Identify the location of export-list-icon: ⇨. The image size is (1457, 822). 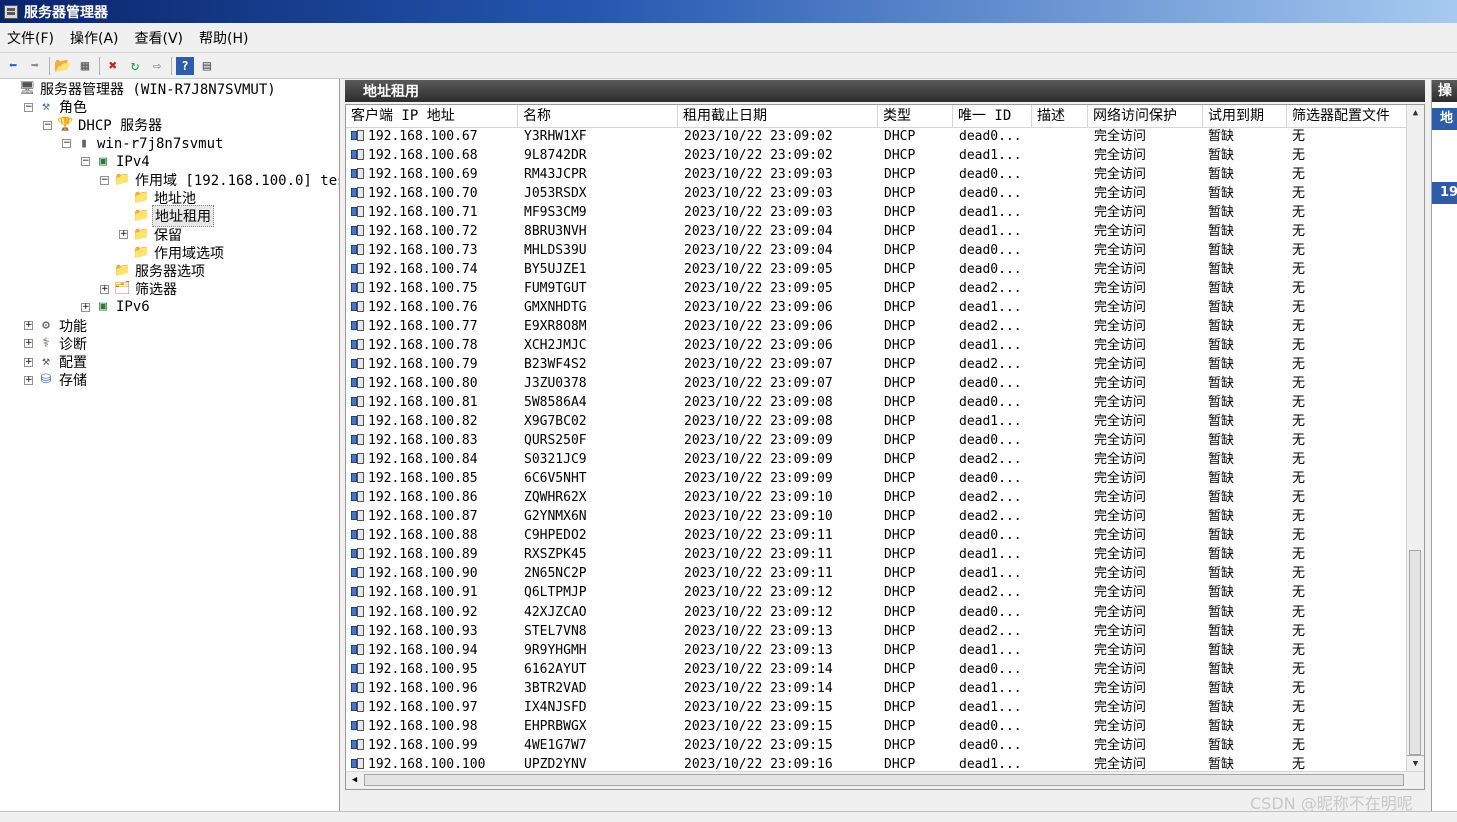
(157, 66).